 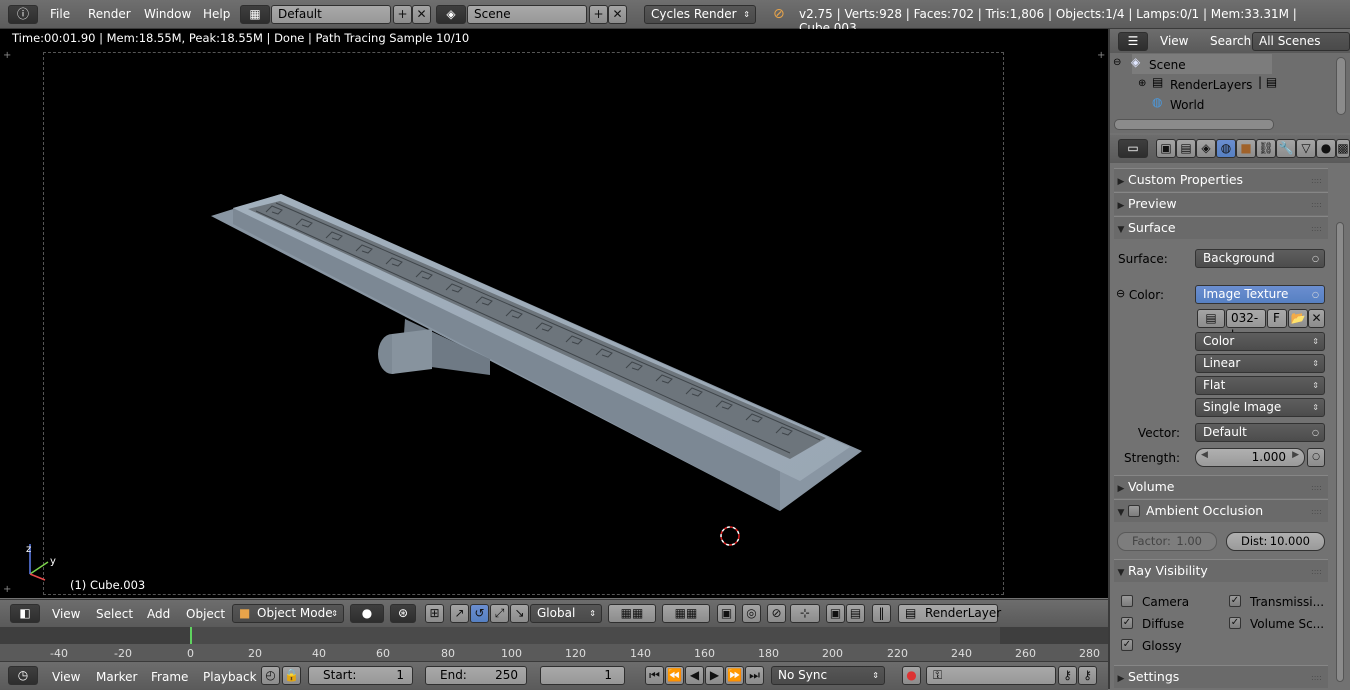 I want to click on unlink-icon: ⊖, so click(x=1120, y=293).